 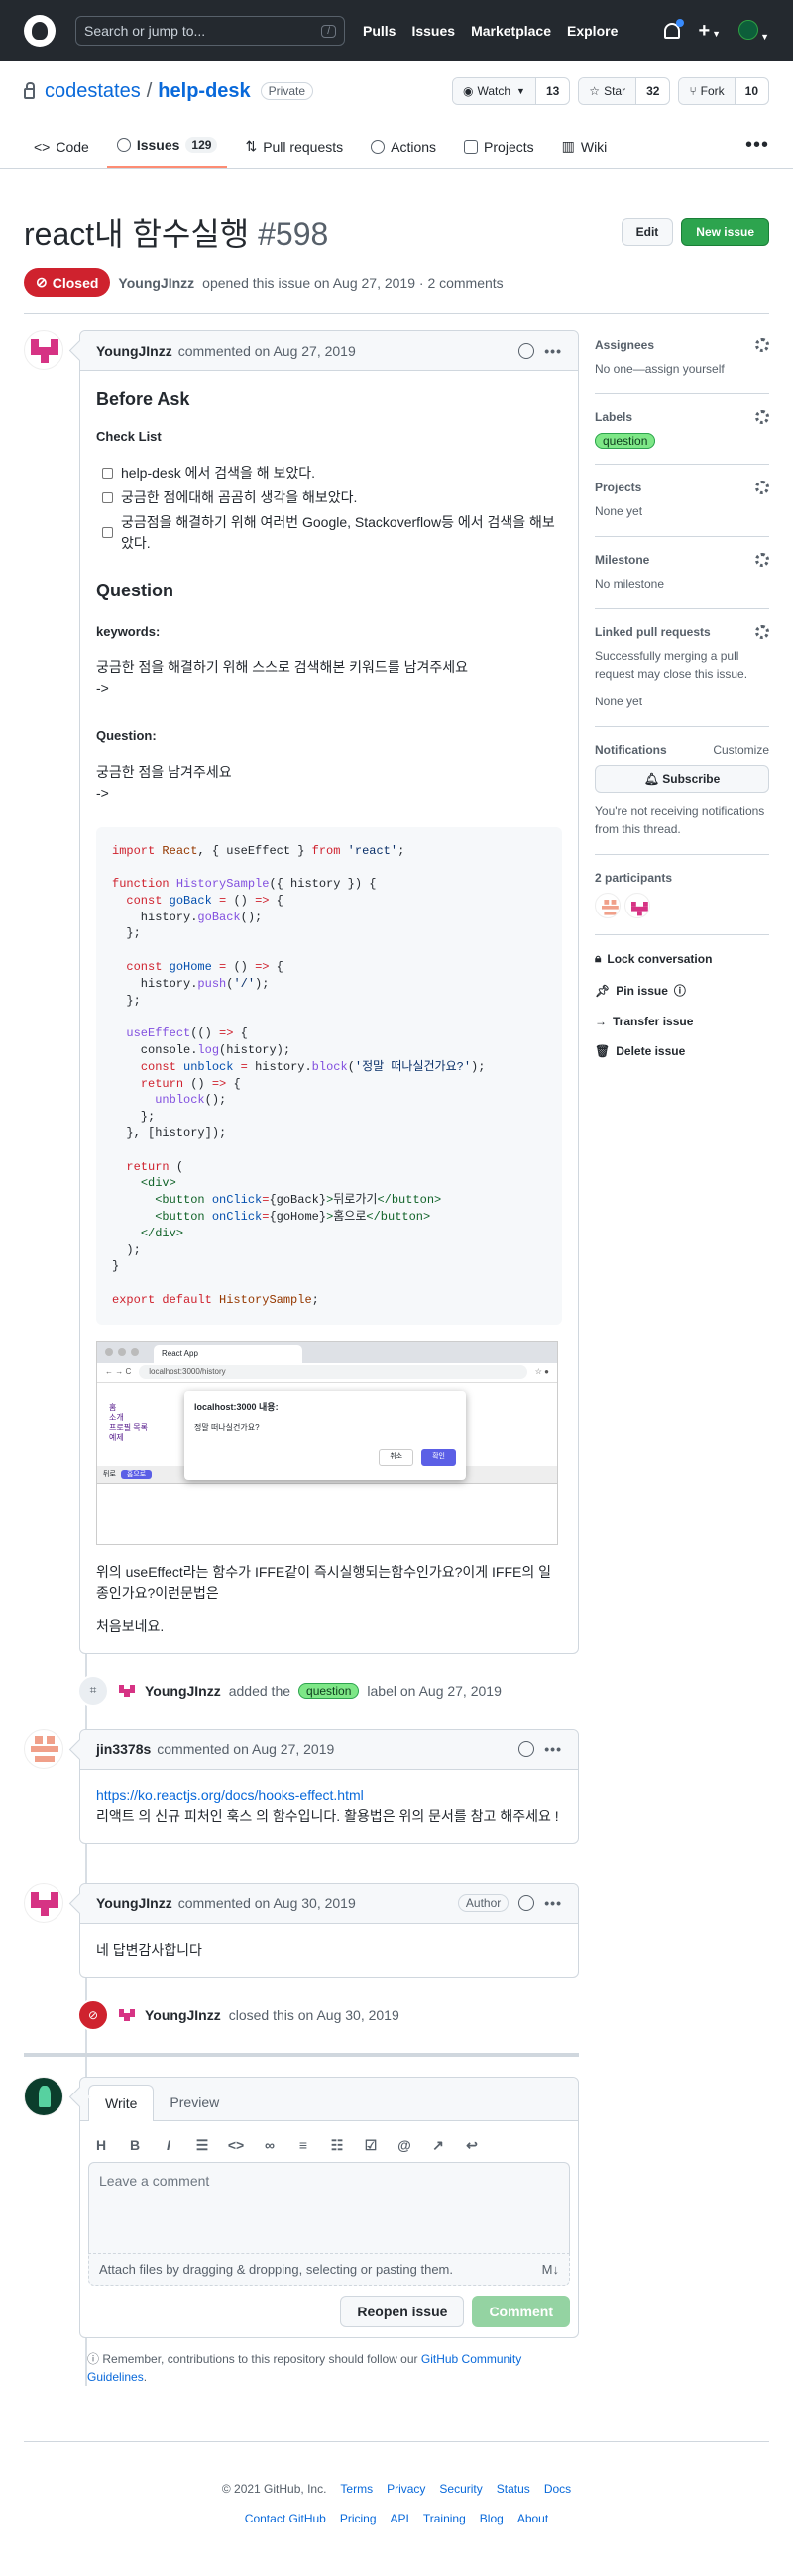 I want to click on unordered-list-icon: ≡, so click(x=303, y=2146).